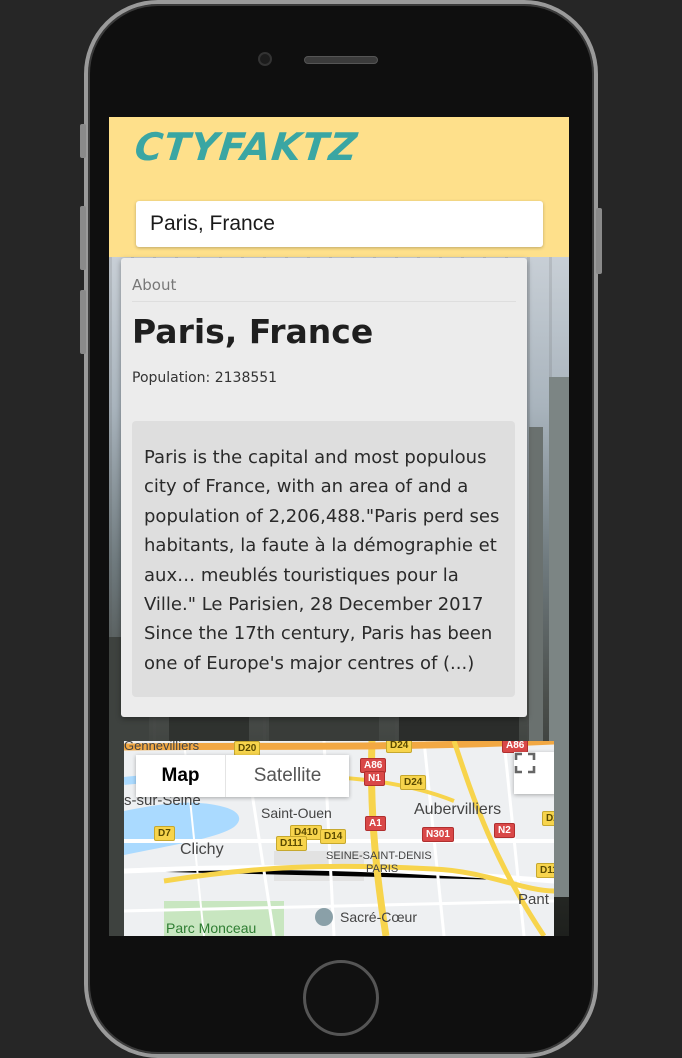 The height and width of the screenshot is (1058, 682). I want to click on road-shield: N301, so click(438, 834).